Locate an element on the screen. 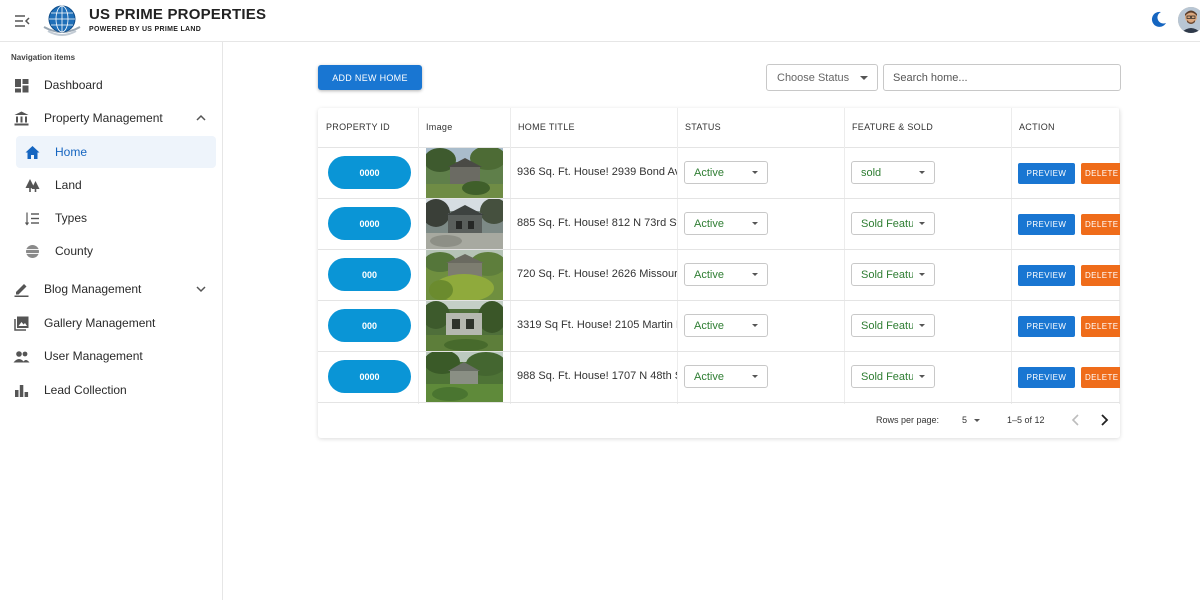 The width and height of the screenshot is (1200, 600). list-icon is located at coordinates (32, 219).